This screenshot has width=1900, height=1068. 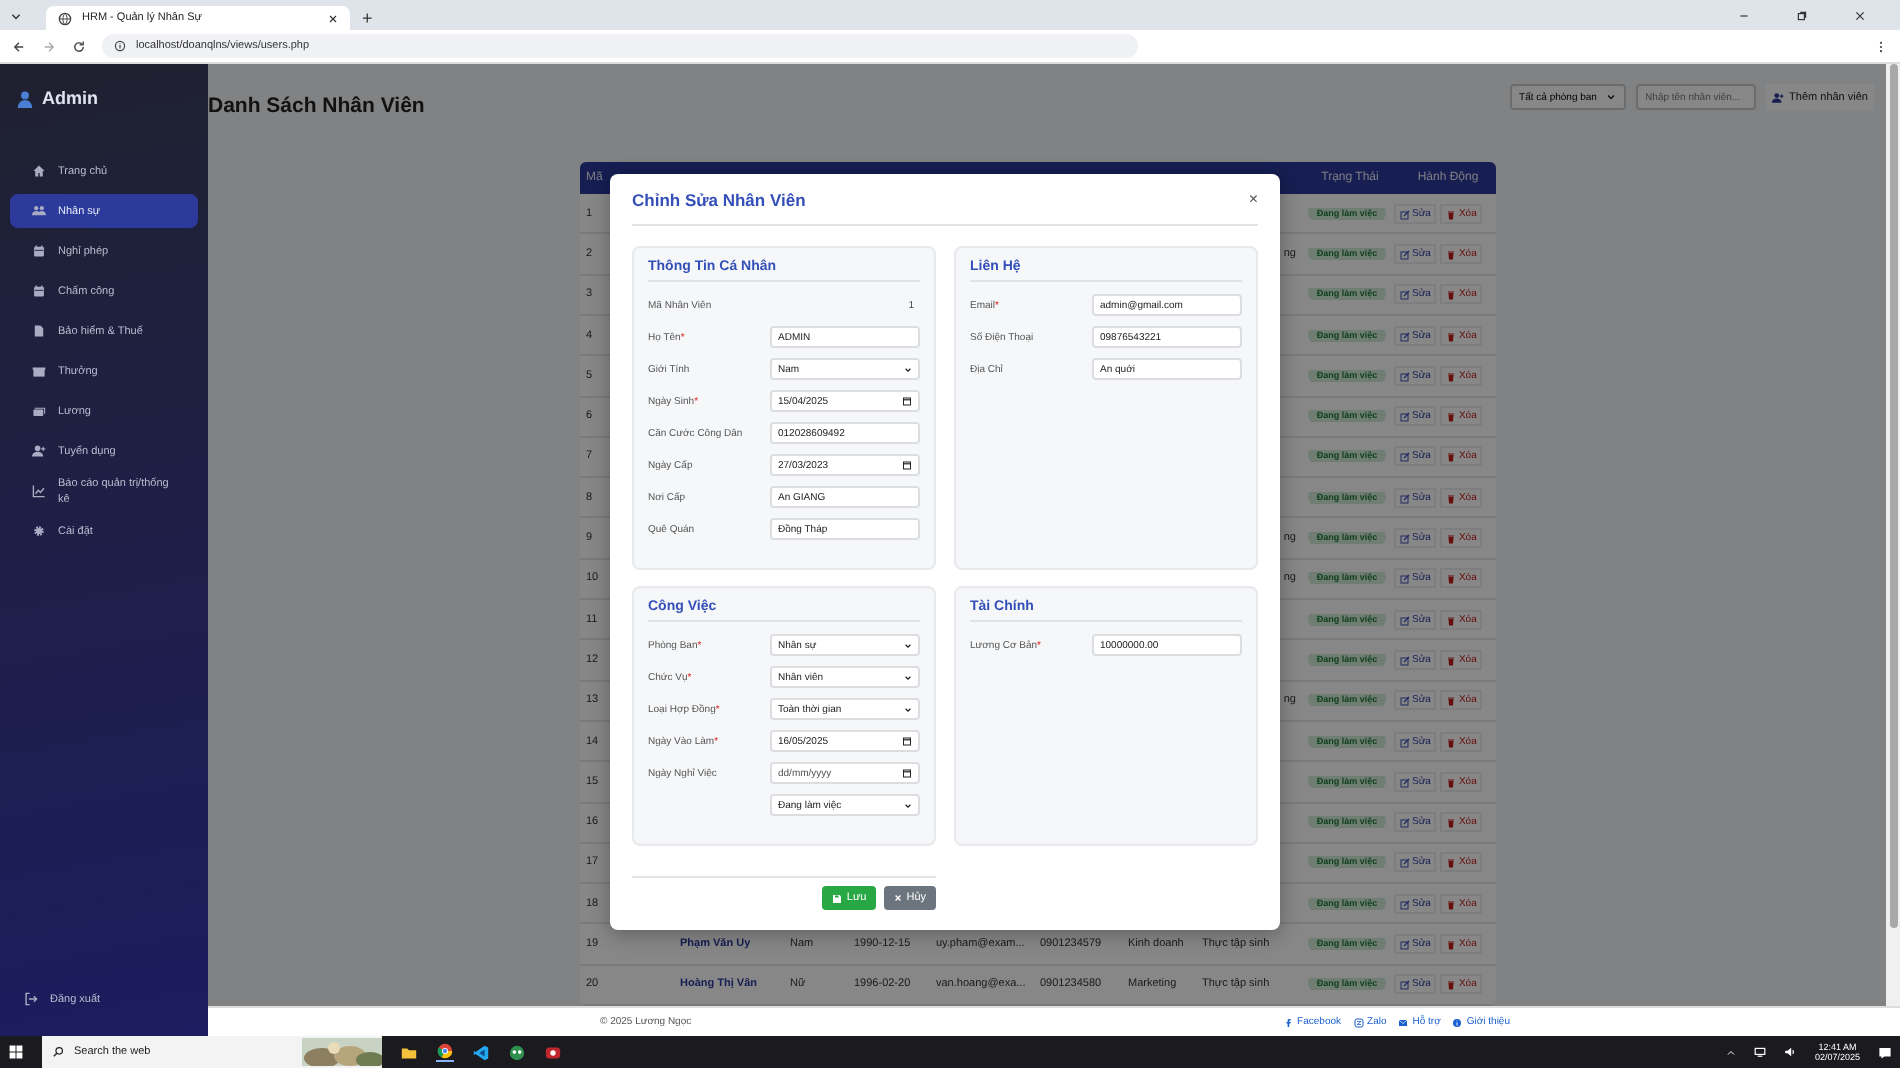 What do you see at coordinates (316, 105) in the screenshot?
I see `page-title: Danh Sách Nhân Viên` at bounding box center [316, 105].